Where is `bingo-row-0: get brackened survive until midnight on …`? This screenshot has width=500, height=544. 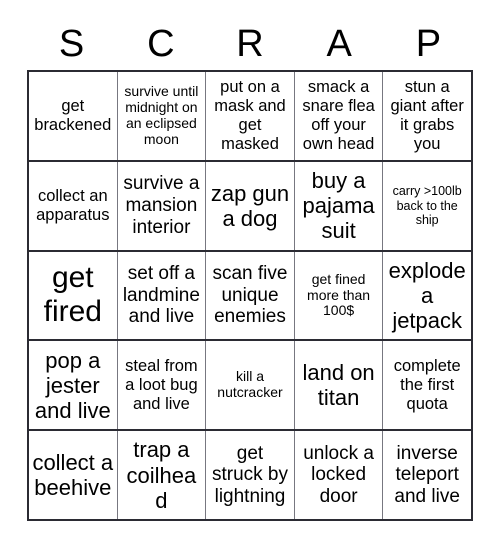 bingo-row-0: get brackened survive until midnight on … is located at coordinates (250, 117).